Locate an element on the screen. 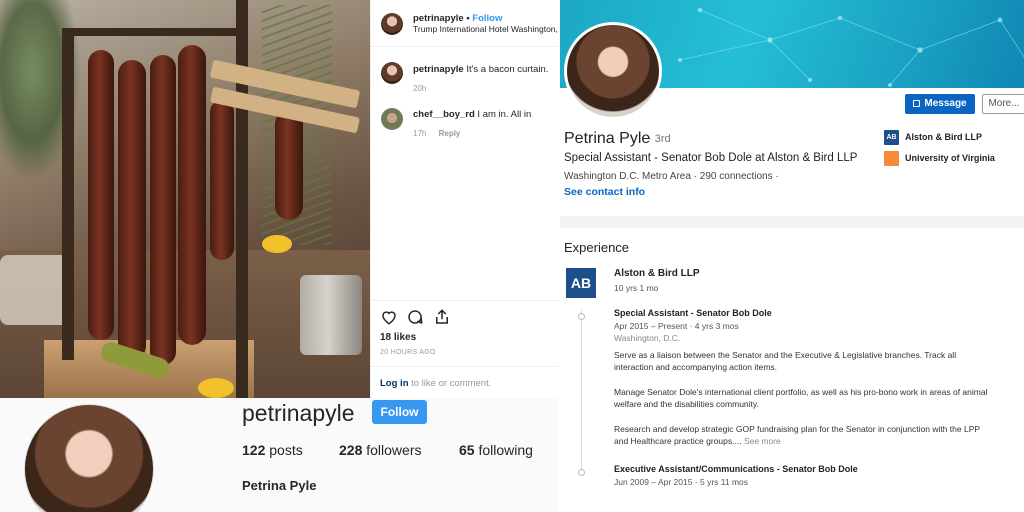 This screenshot has height=512, width=1024. role-location: Washington, D.C. is located at coordinates (647, 338).